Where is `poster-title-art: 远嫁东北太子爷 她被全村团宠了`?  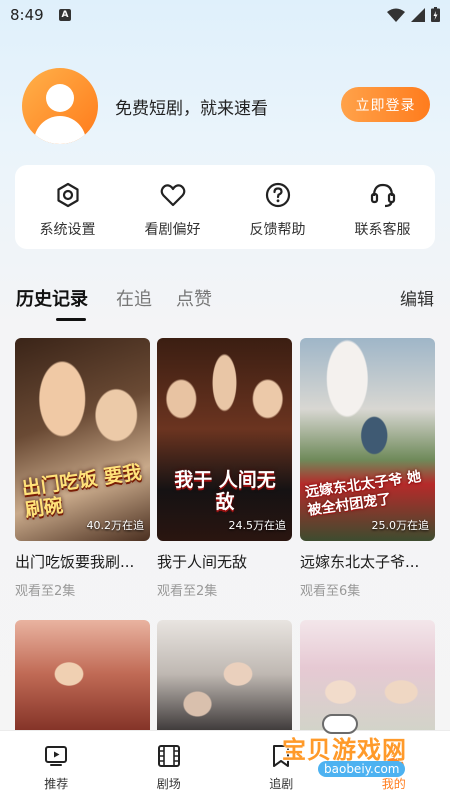 poster-title-art: 远嫁东北太子爷 她被全村团宠了 is located at coordinates (363, 493).